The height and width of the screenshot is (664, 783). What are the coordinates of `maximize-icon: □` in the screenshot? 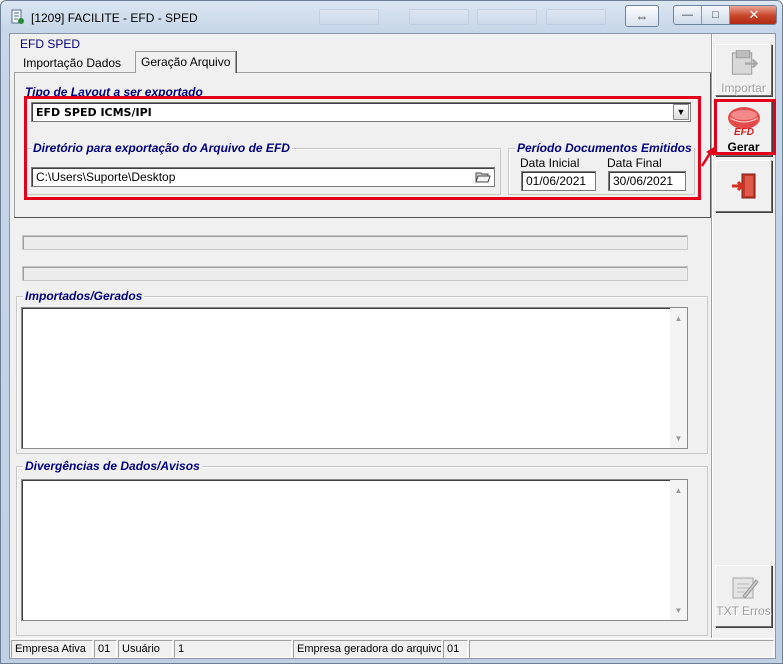 It's located at (715, 15).